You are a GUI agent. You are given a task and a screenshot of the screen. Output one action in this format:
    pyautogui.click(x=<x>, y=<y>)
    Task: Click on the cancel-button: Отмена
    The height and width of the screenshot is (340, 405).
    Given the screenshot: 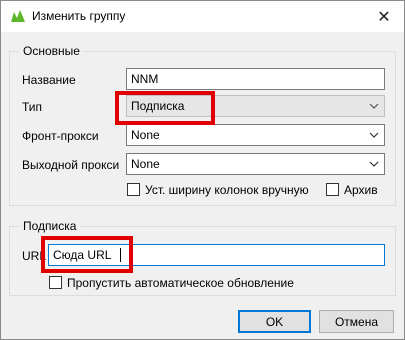 What is the action you would take?
    pyautogui.click(x=356, y=321)
    